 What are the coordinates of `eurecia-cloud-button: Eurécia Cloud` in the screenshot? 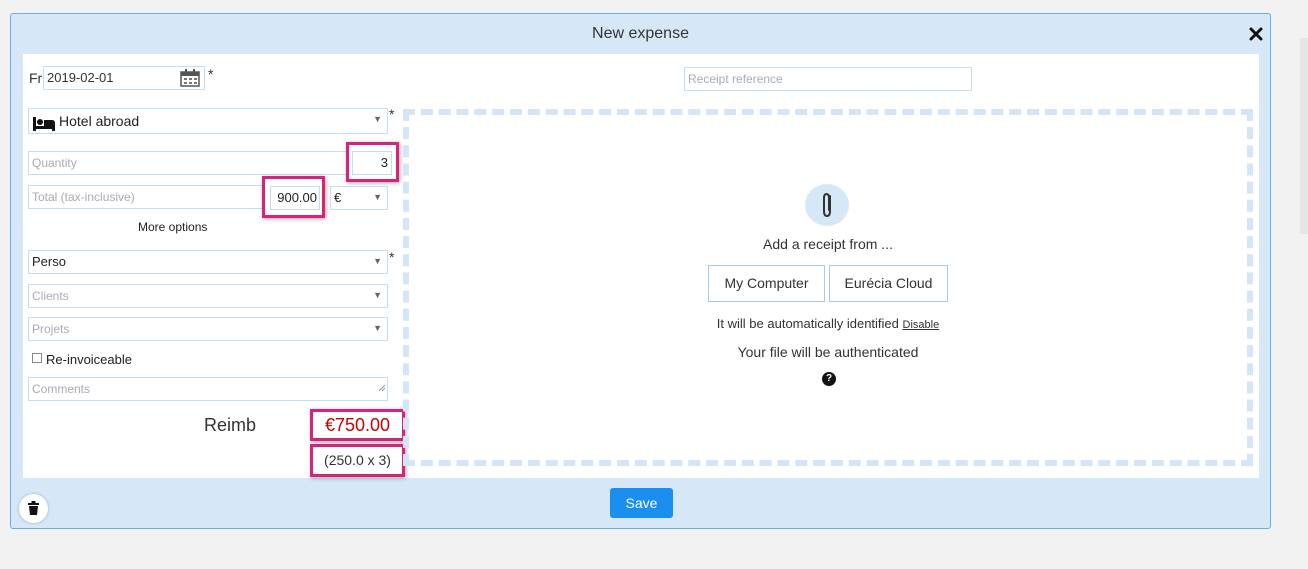 It's located at (888, 283).